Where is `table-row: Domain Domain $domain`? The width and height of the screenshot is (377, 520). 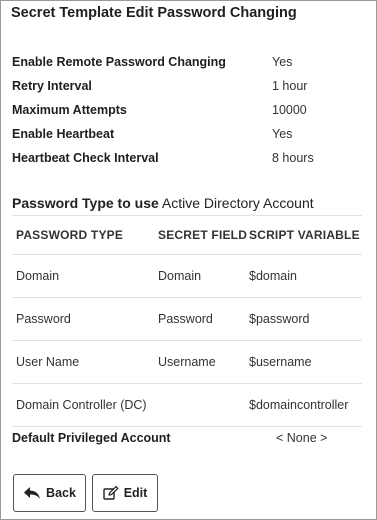 table-row: Domain Domain $domain is located at coordinates (187, 276).